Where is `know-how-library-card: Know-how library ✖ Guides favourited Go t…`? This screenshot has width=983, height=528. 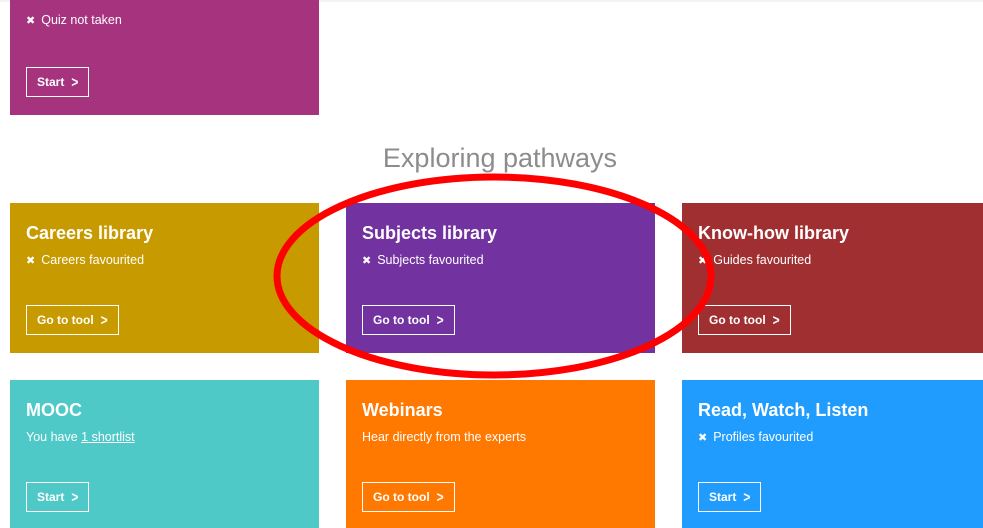
know-how-library-card: Know-how library ✖ Guides favourited Go t… is located at coordinates (832, 278).